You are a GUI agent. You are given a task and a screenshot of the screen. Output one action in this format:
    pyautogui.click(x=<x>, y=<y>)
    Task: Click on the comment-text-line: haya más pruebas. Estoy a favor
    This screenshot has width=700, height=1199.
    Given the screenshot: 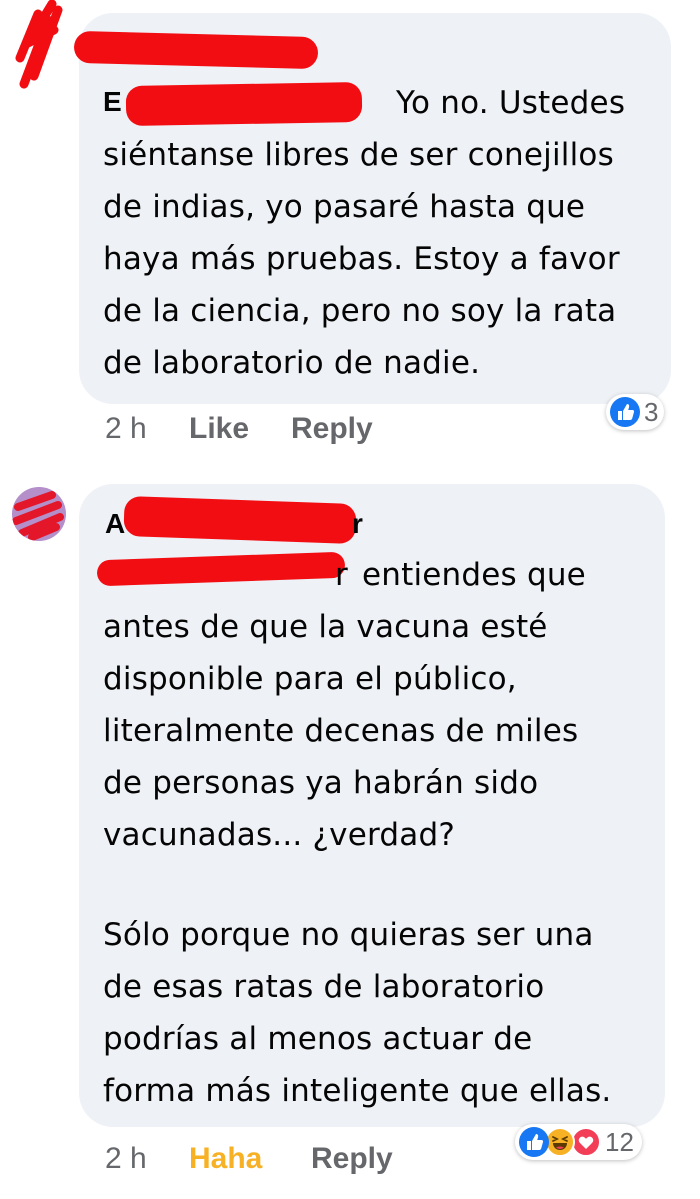 What is the action you would take?
    pyautogui.click(x=361, y=259)
    